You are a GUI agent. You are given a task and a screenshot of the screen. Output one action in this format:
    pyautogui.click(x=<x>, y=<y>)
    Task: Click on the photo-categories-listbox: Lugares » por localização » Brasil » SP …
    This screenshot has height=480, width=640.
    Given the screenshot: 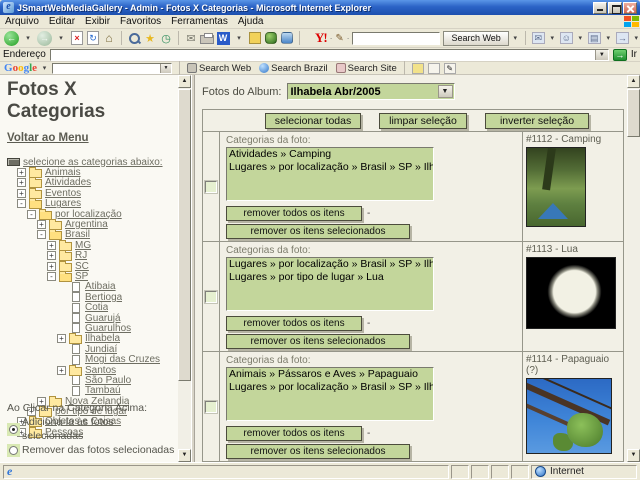 What is the action you would take?
    pyautogui.click(x=330, y=284)
    